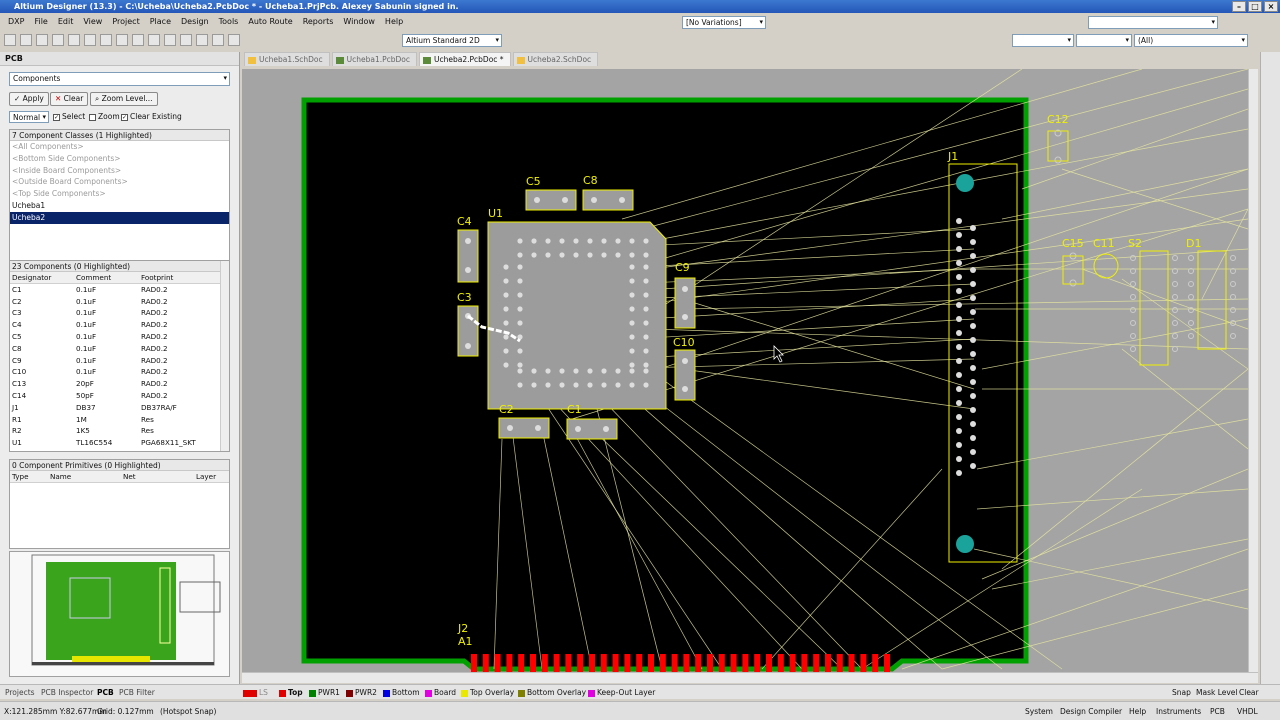 This screenshot has height=720, width=1280. What do you see at coordinates (29, 99) in the screenshot?
I see `apply-button: ✓ Apply` at bounding box center [29, 99].